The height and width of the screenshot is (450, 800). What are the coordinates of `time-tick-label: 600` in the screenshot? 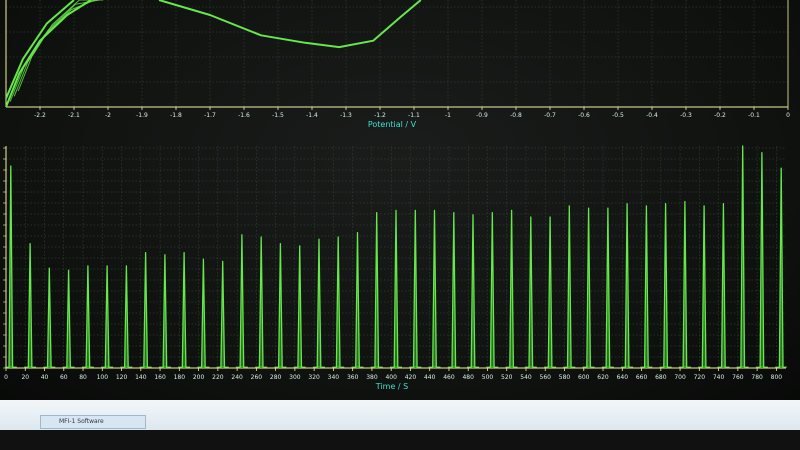 It's located at (584, 377).